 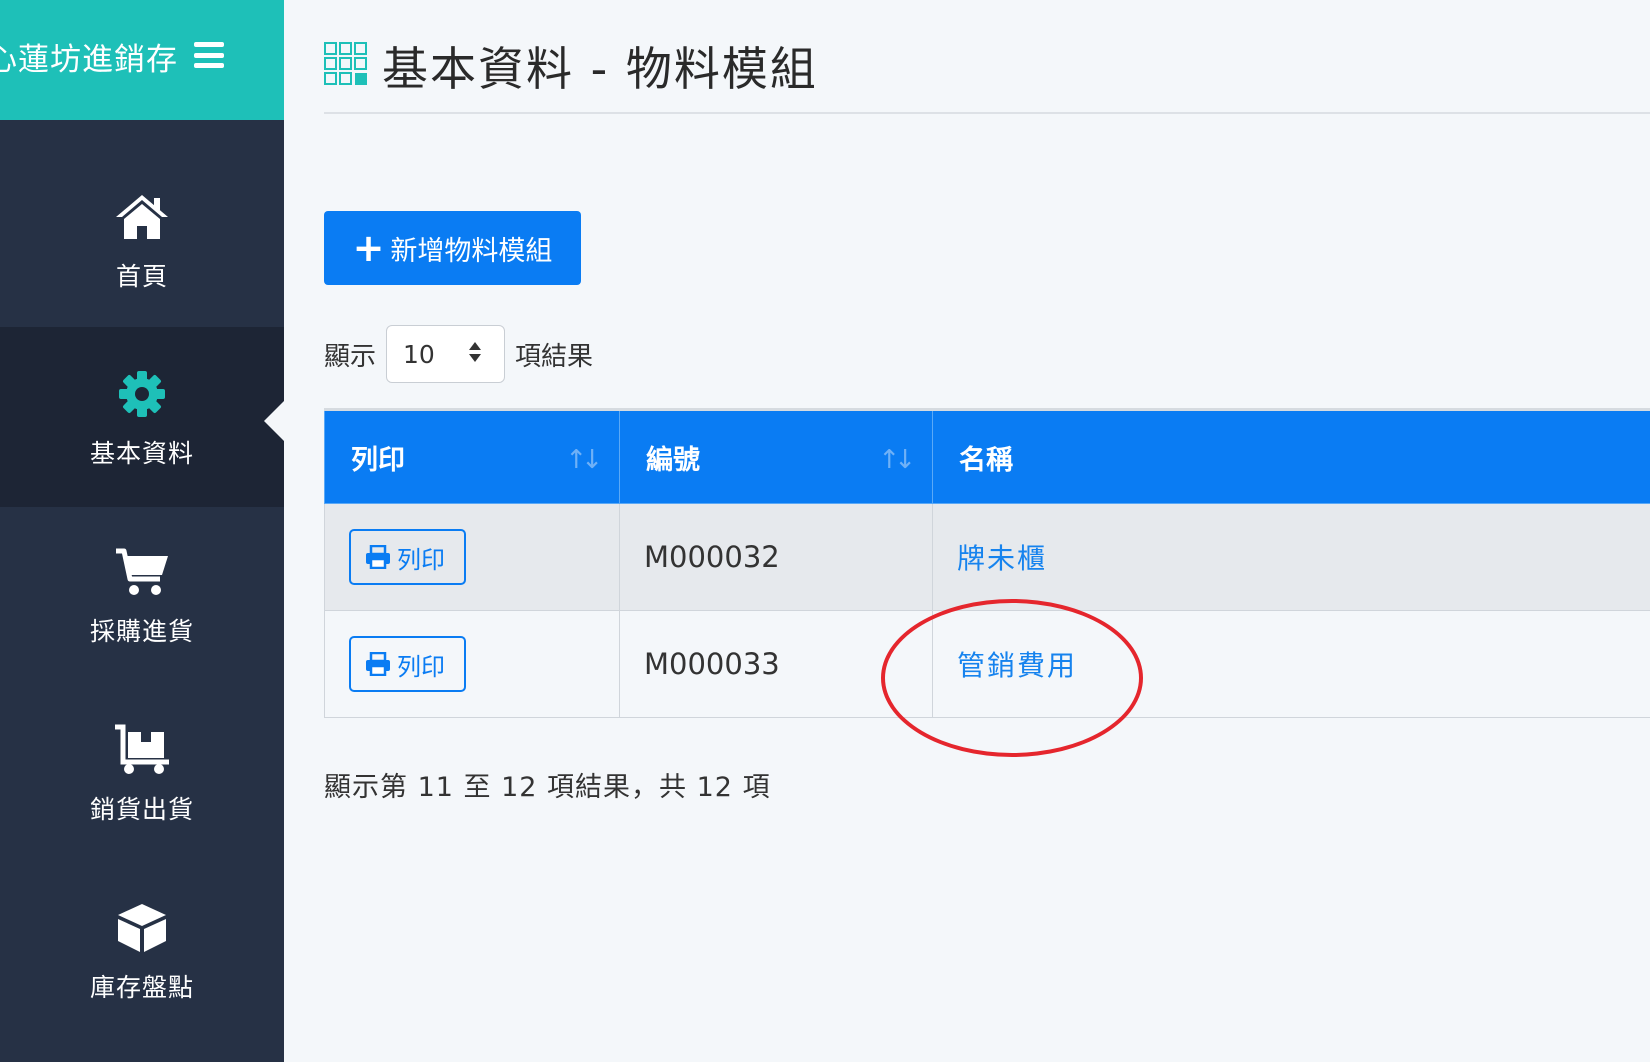 I want to click on box-icon, so click(x=142, y=928).